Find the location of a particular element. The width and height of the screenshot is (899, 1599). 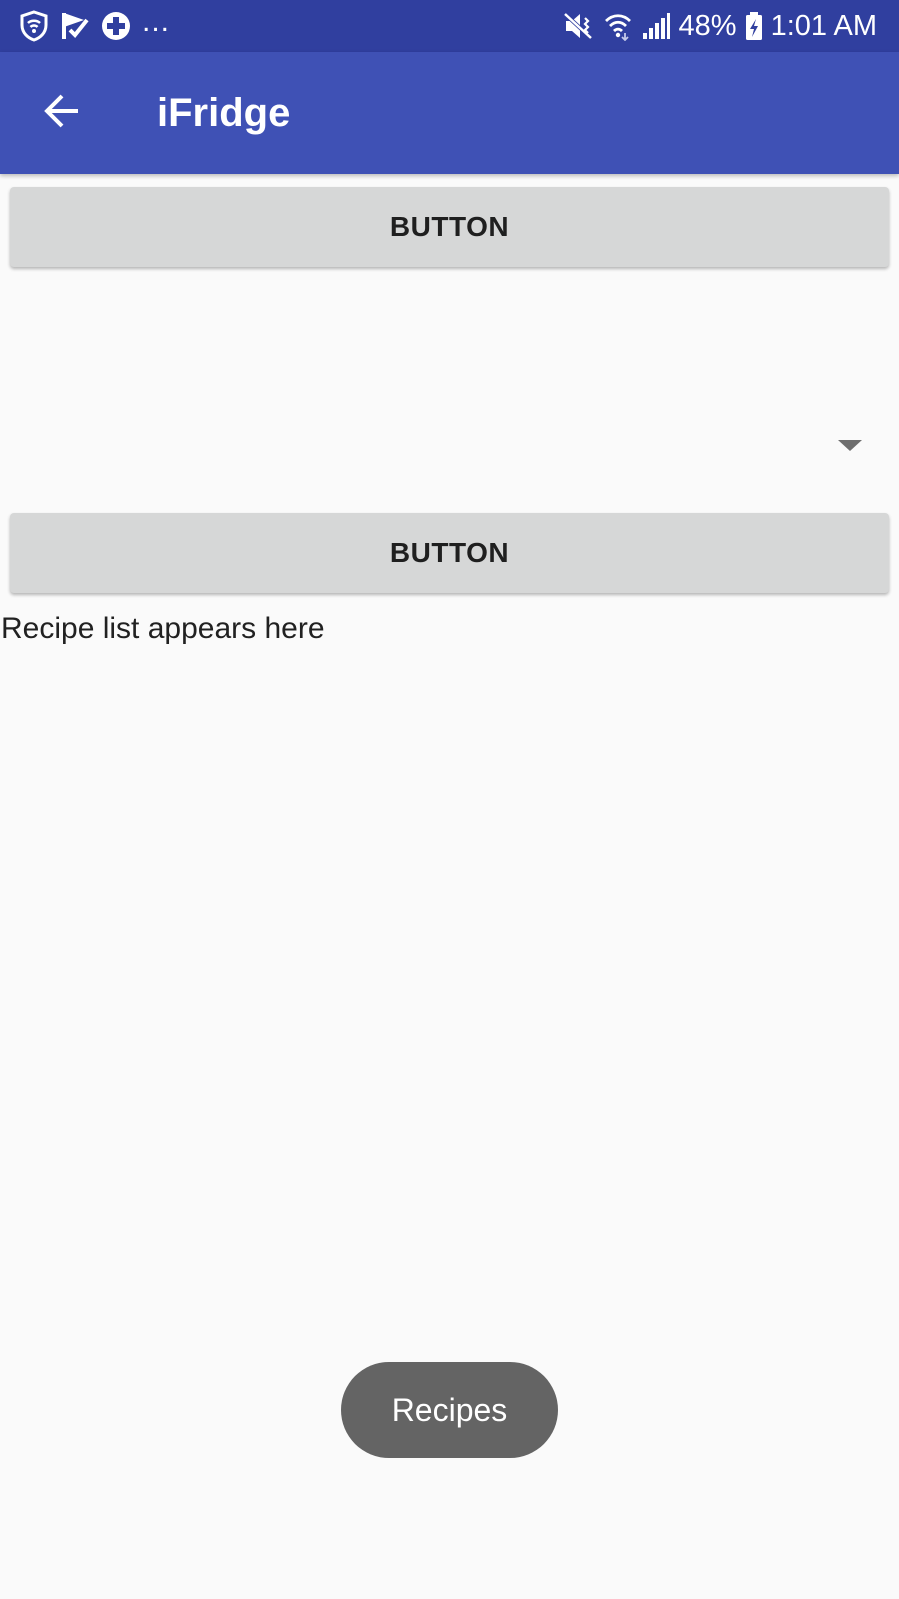

app-title: iFridge is located at coordinates (224, 113).